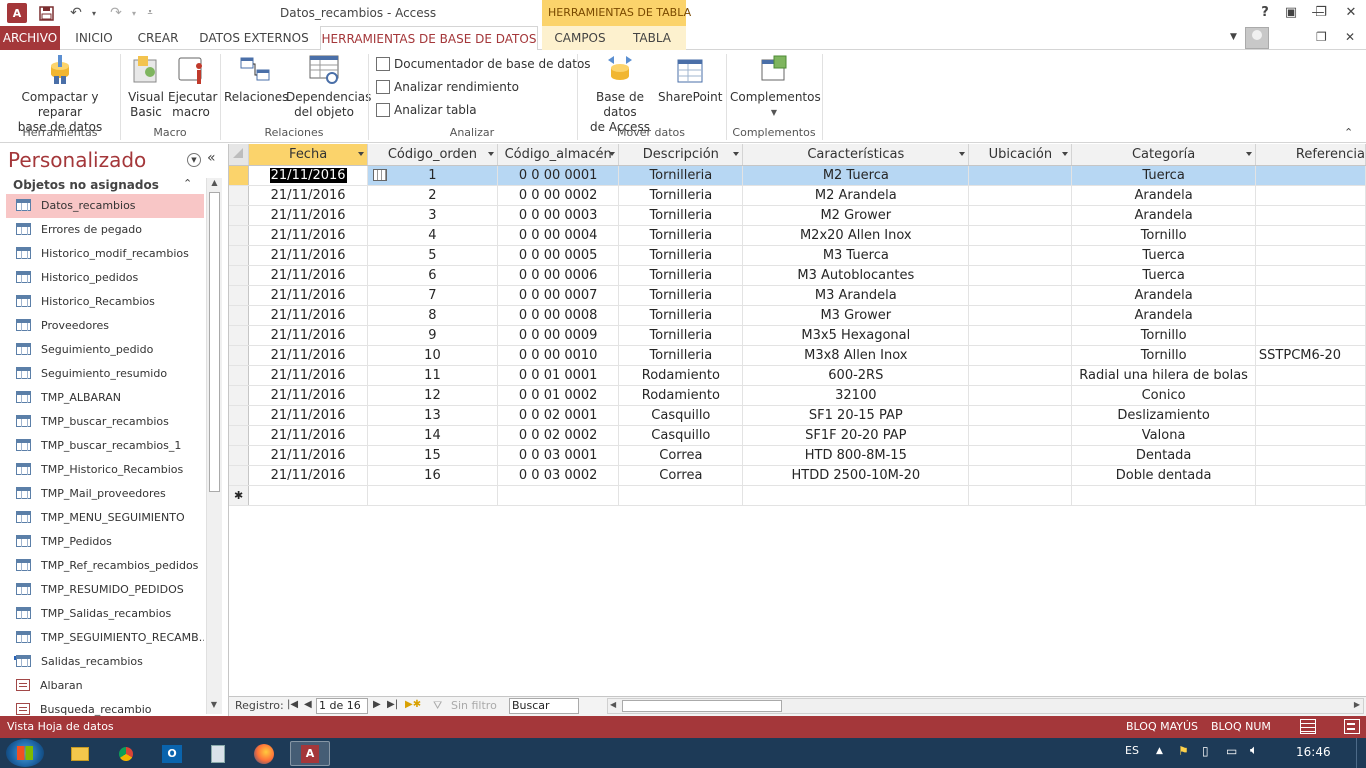 The width and height of the screenshot is (1366, 768). What do you see at coordinates (1163, 455) in the screenshot?
I see `cell-categoria: Dentada` at bounding box center [1163, 455].